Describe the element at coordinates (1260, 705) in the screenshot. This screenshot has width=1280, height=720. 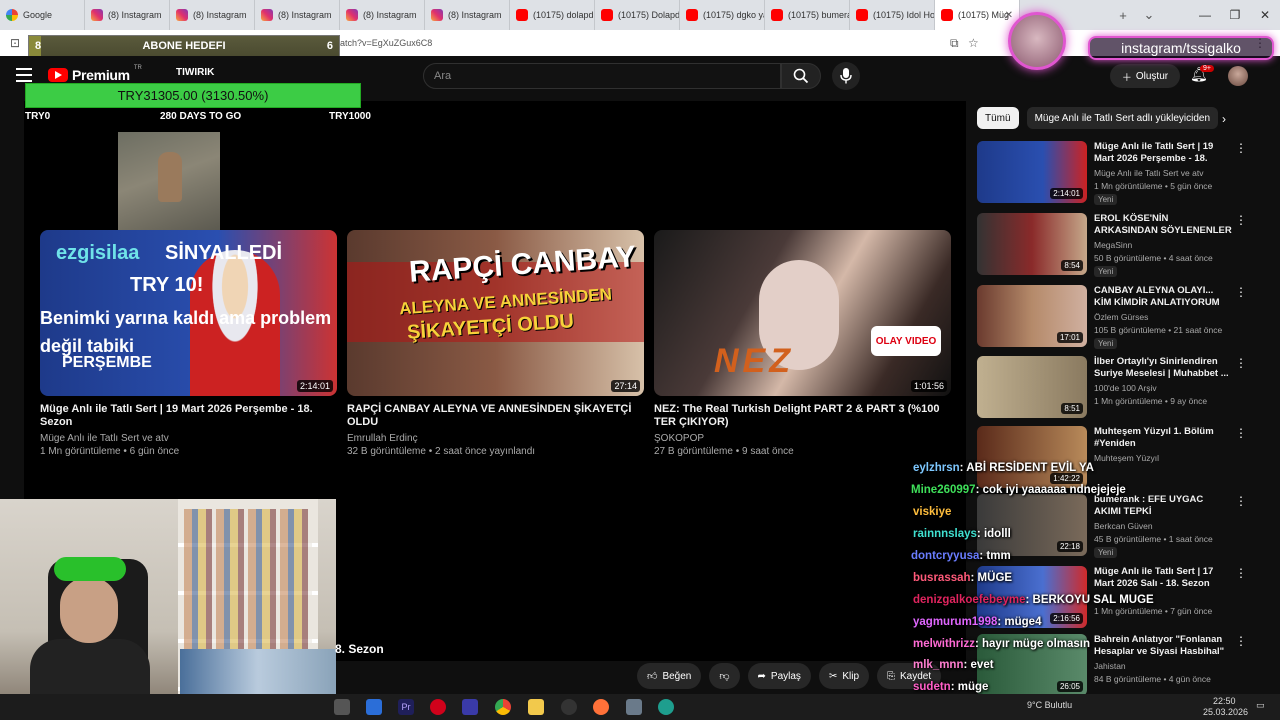
I see `notification-icon: ▭` at that location.